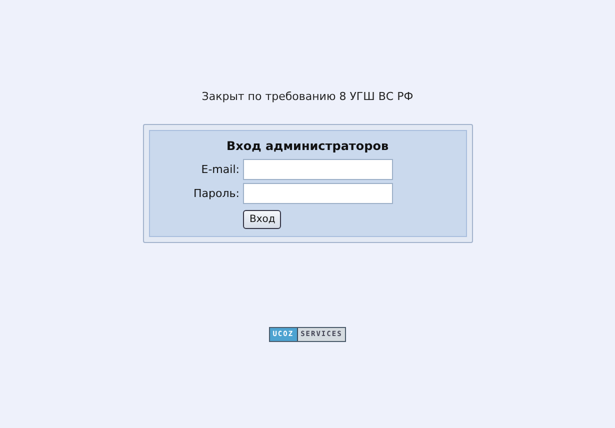 The width and height of the screenshot is (615, 428). I want to click on form-title: Вход администраторов, so click(307, 146).